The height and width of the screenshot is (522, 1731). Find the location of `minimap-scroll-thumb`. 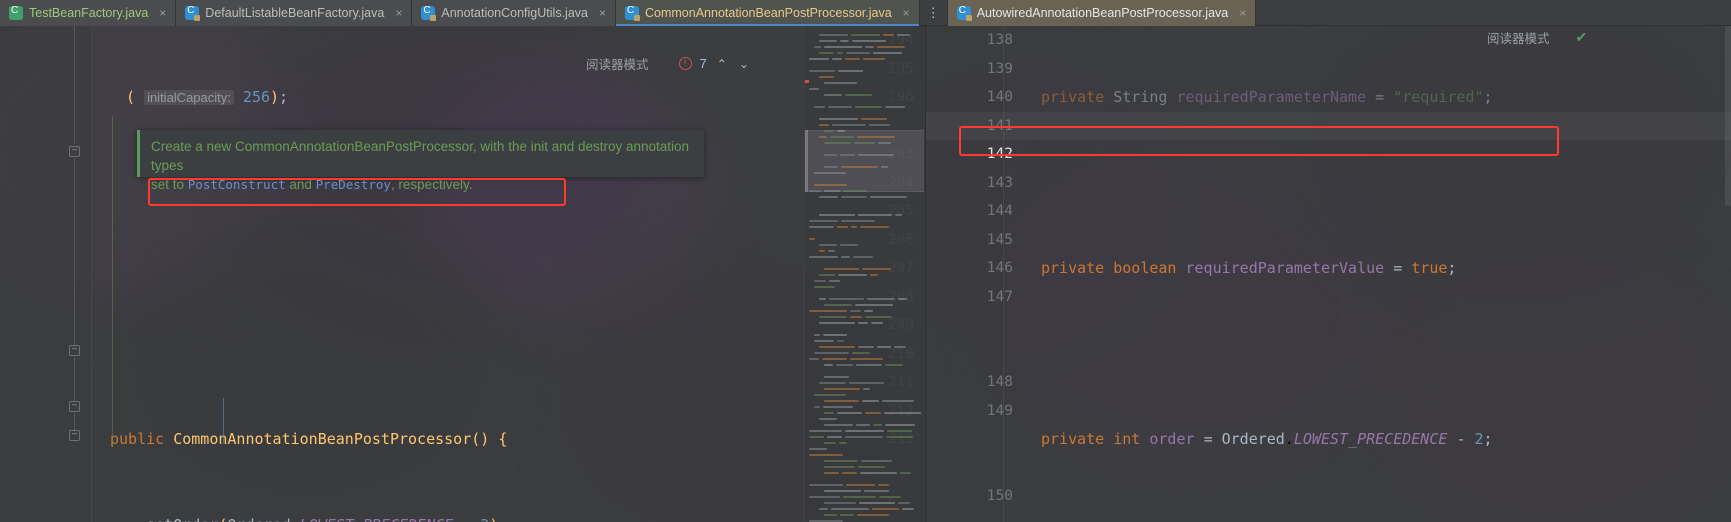

minimap-scroll-thumb is located at coordinates (806, 161).